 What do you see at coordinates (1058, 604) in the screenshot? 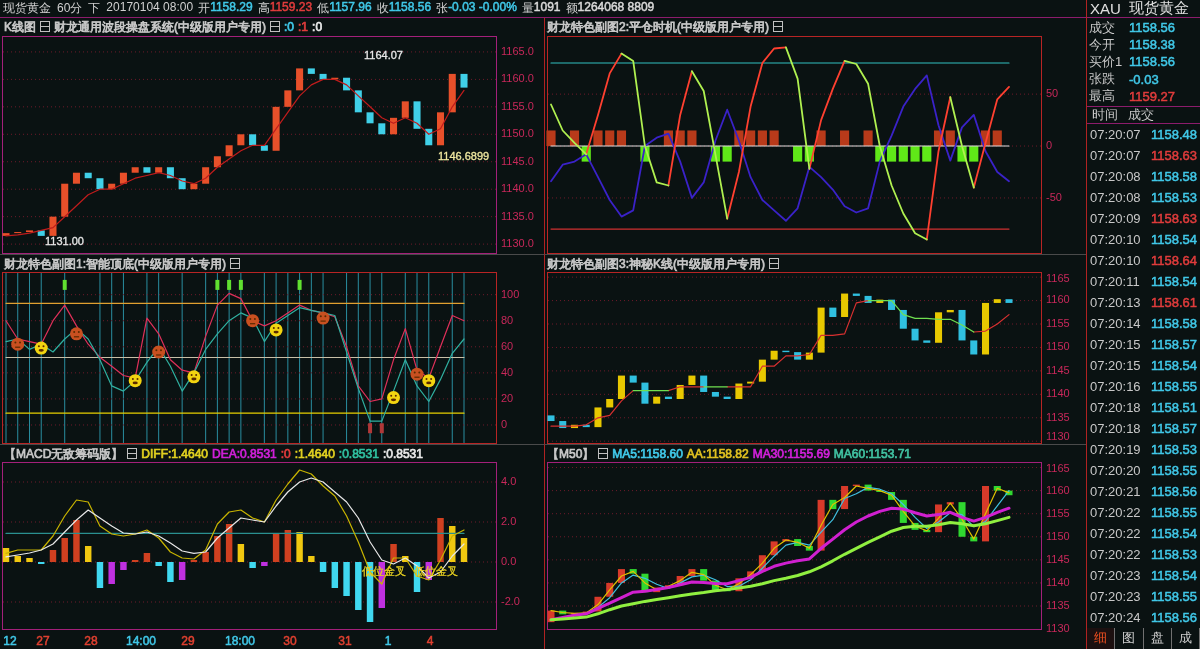
I see `y-axis-label: 1135` at bounding box center [1058, 604].